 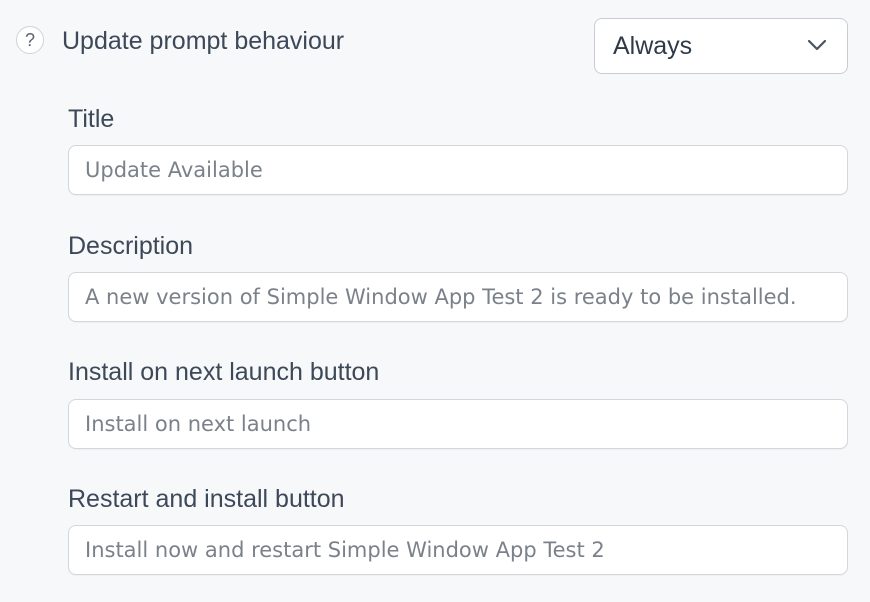 I want to click on restart-and-install-label: Restart and install button, so click(x=206, y=499).